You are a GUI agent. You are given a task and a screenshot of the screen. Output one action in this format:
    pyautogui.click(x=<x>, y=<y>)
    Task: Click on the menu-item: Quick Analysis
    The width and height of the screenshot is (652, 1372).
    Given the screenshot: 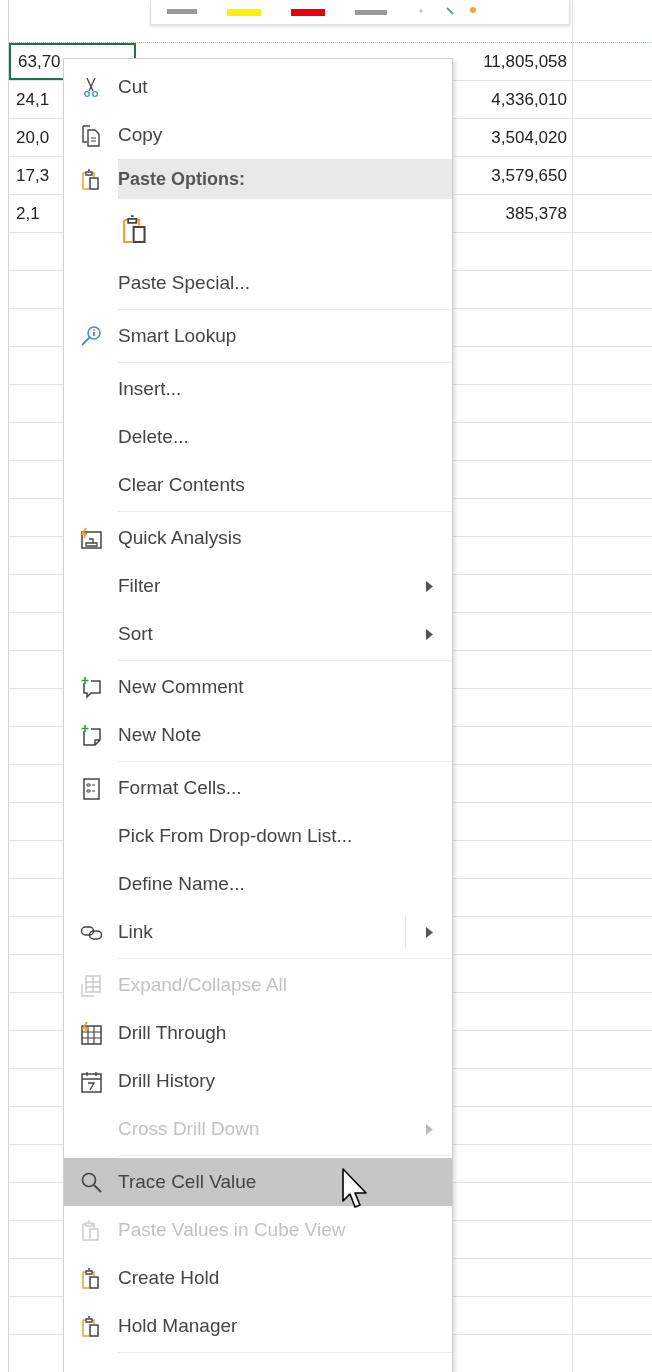 What is the action you would take?
    pyautogui.click(x=258, y=538)
    